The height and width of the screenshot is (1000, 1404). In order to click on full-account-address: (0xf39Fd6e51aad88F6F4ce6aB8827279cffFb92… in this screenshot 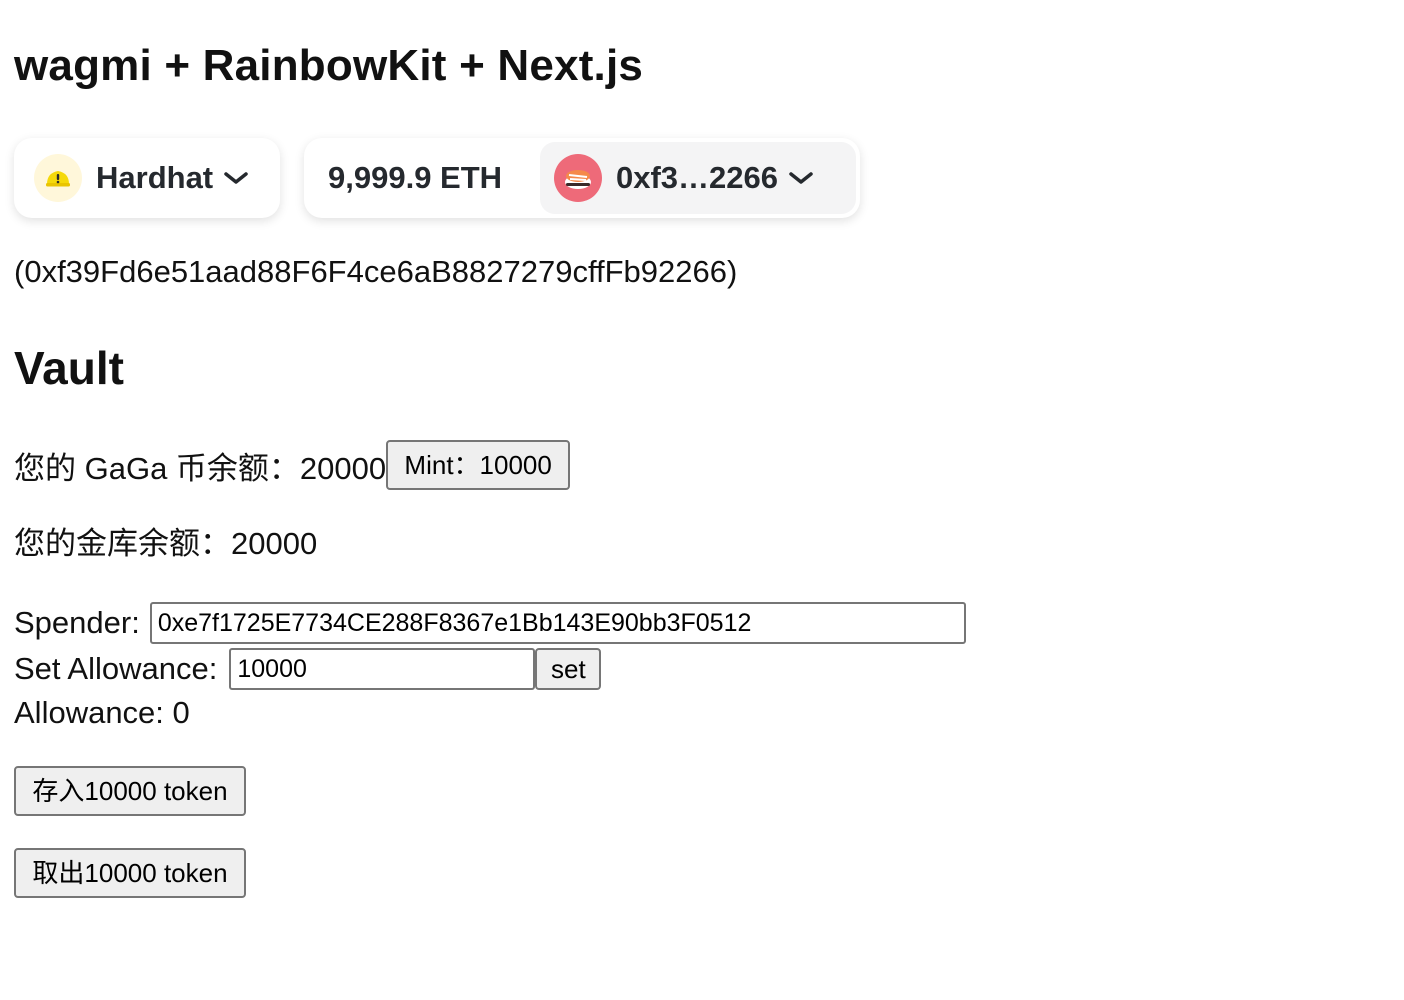, I will do `click(376, 271)`.